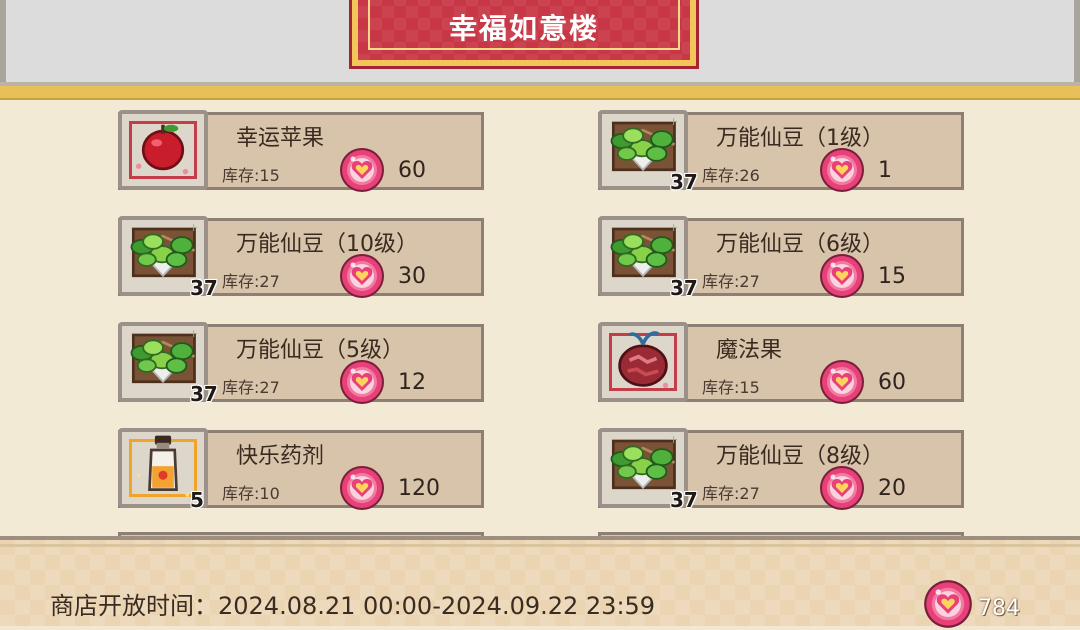 This screenshot has width=1080, height=630. I want to click on gold-divider, so click(540, 93).